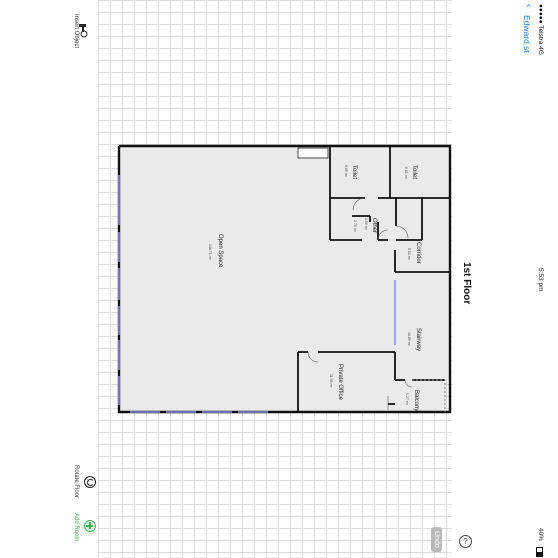 The image size is (558, 558). Describe the element at coordinates (539, 552) in the screenshot. I see `battery-icon` at that location.